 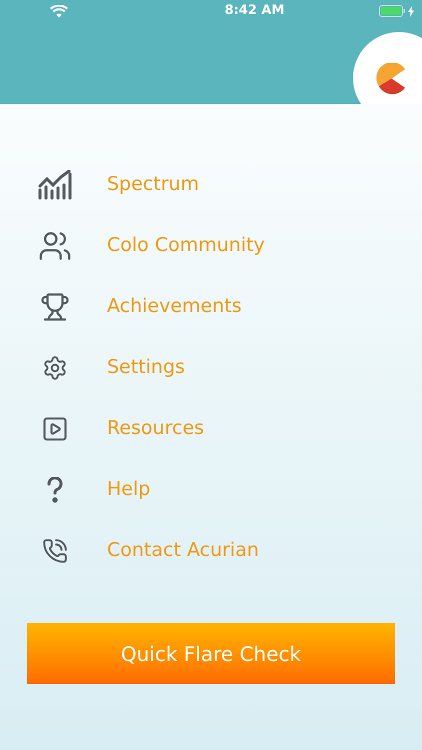 What do you see at coordinates (55, 367) in the screenshot?
I see `settings-icon` at bounding box center [55, 367].